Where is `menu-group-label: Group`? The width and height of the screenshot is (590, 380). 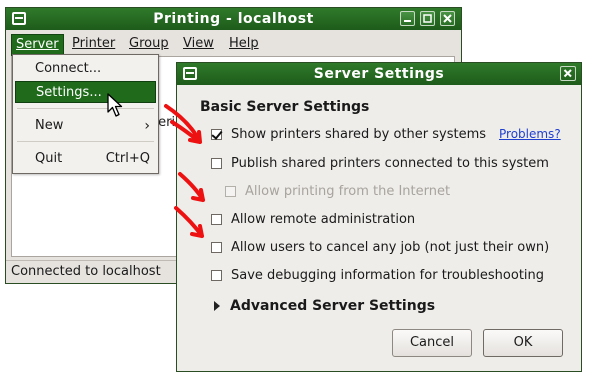
menu-group-label: Group is located at coordinates (149, 43).